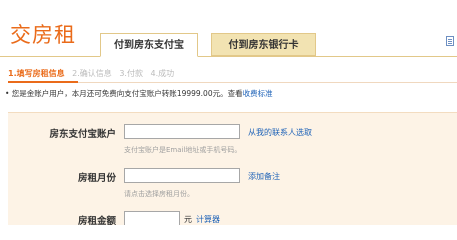 Image resolution: width=457 pixels, height=240 pixels. I want to click on landlord-account-input, so click(182, 131).